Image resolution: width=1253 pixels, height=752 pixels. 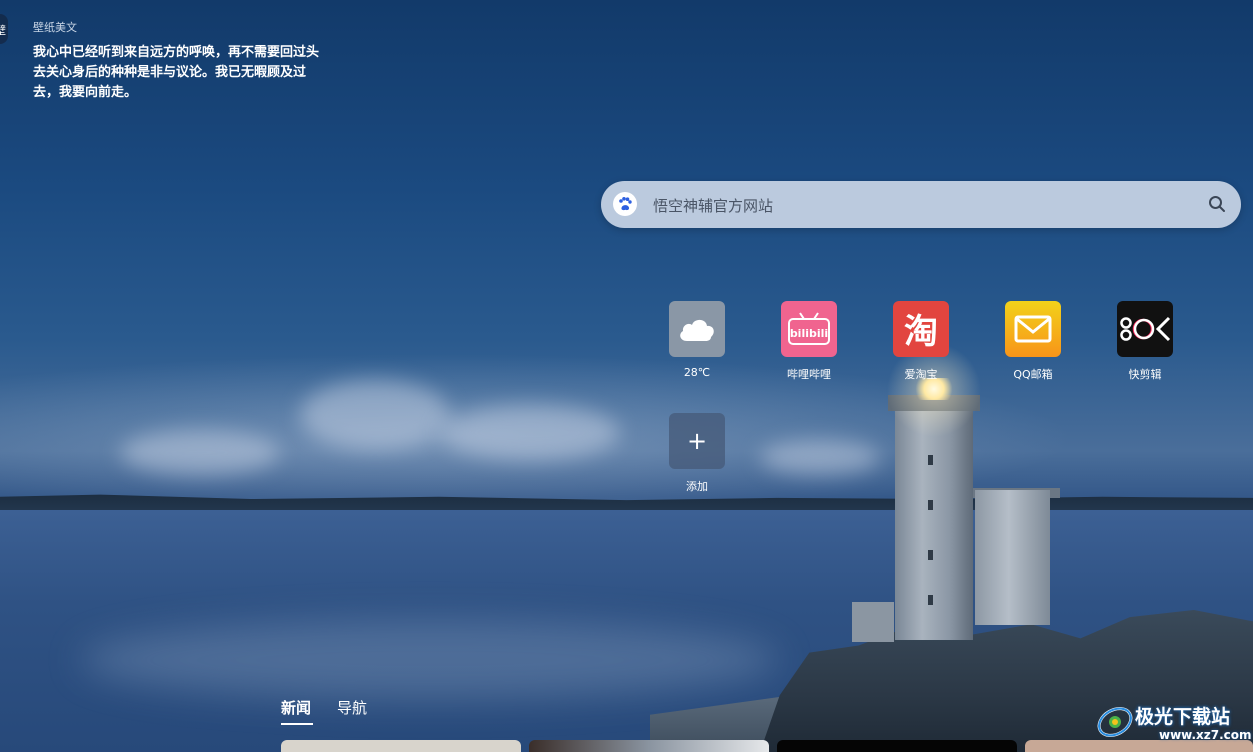 I want to click on mail-icon, so click(x=1033, y=329).